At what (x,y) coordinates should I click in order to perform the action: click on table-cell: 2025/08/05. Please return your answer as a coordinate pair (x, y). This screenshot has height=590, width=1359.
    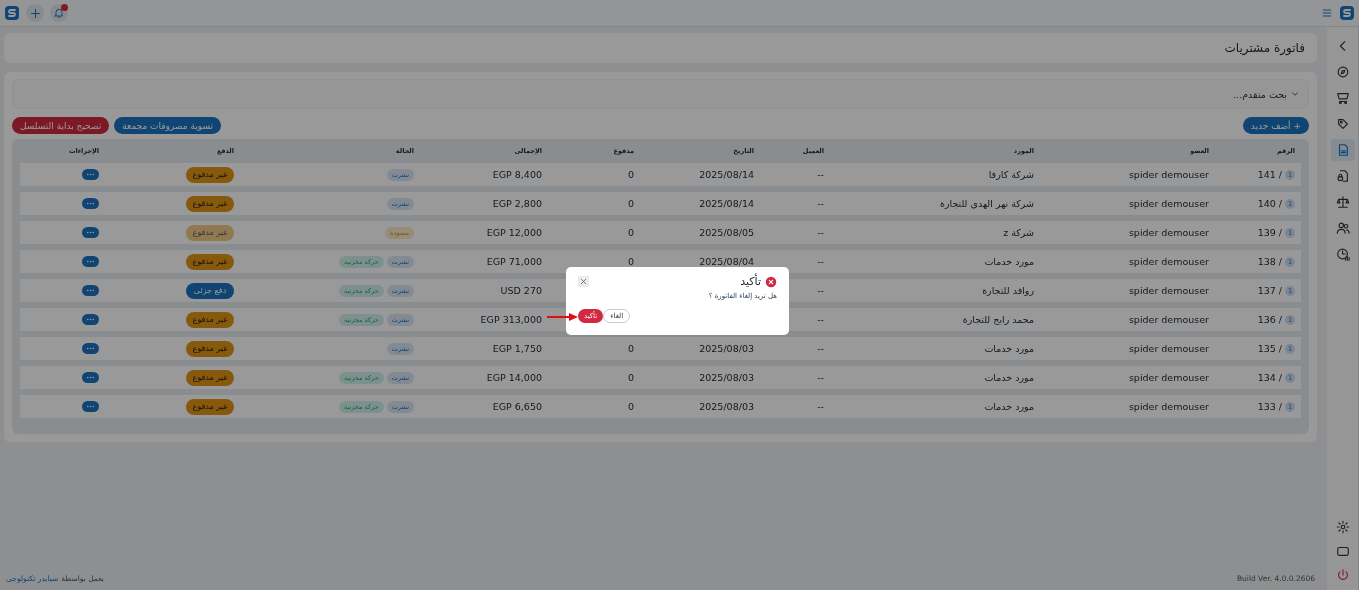
    Looking at the image, I should click on (726, 232).